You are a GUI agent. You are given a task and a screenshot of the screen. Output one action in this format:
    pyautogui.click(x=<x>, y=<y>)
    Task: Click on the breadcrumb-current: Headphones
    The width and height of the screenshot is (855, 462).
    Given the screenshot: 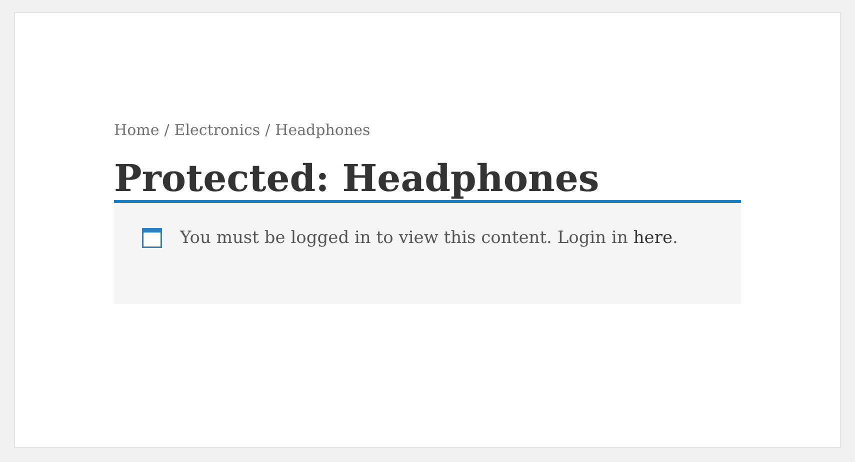 What is the action you would take?
    pyautogui.click(x=322, y=130)
    